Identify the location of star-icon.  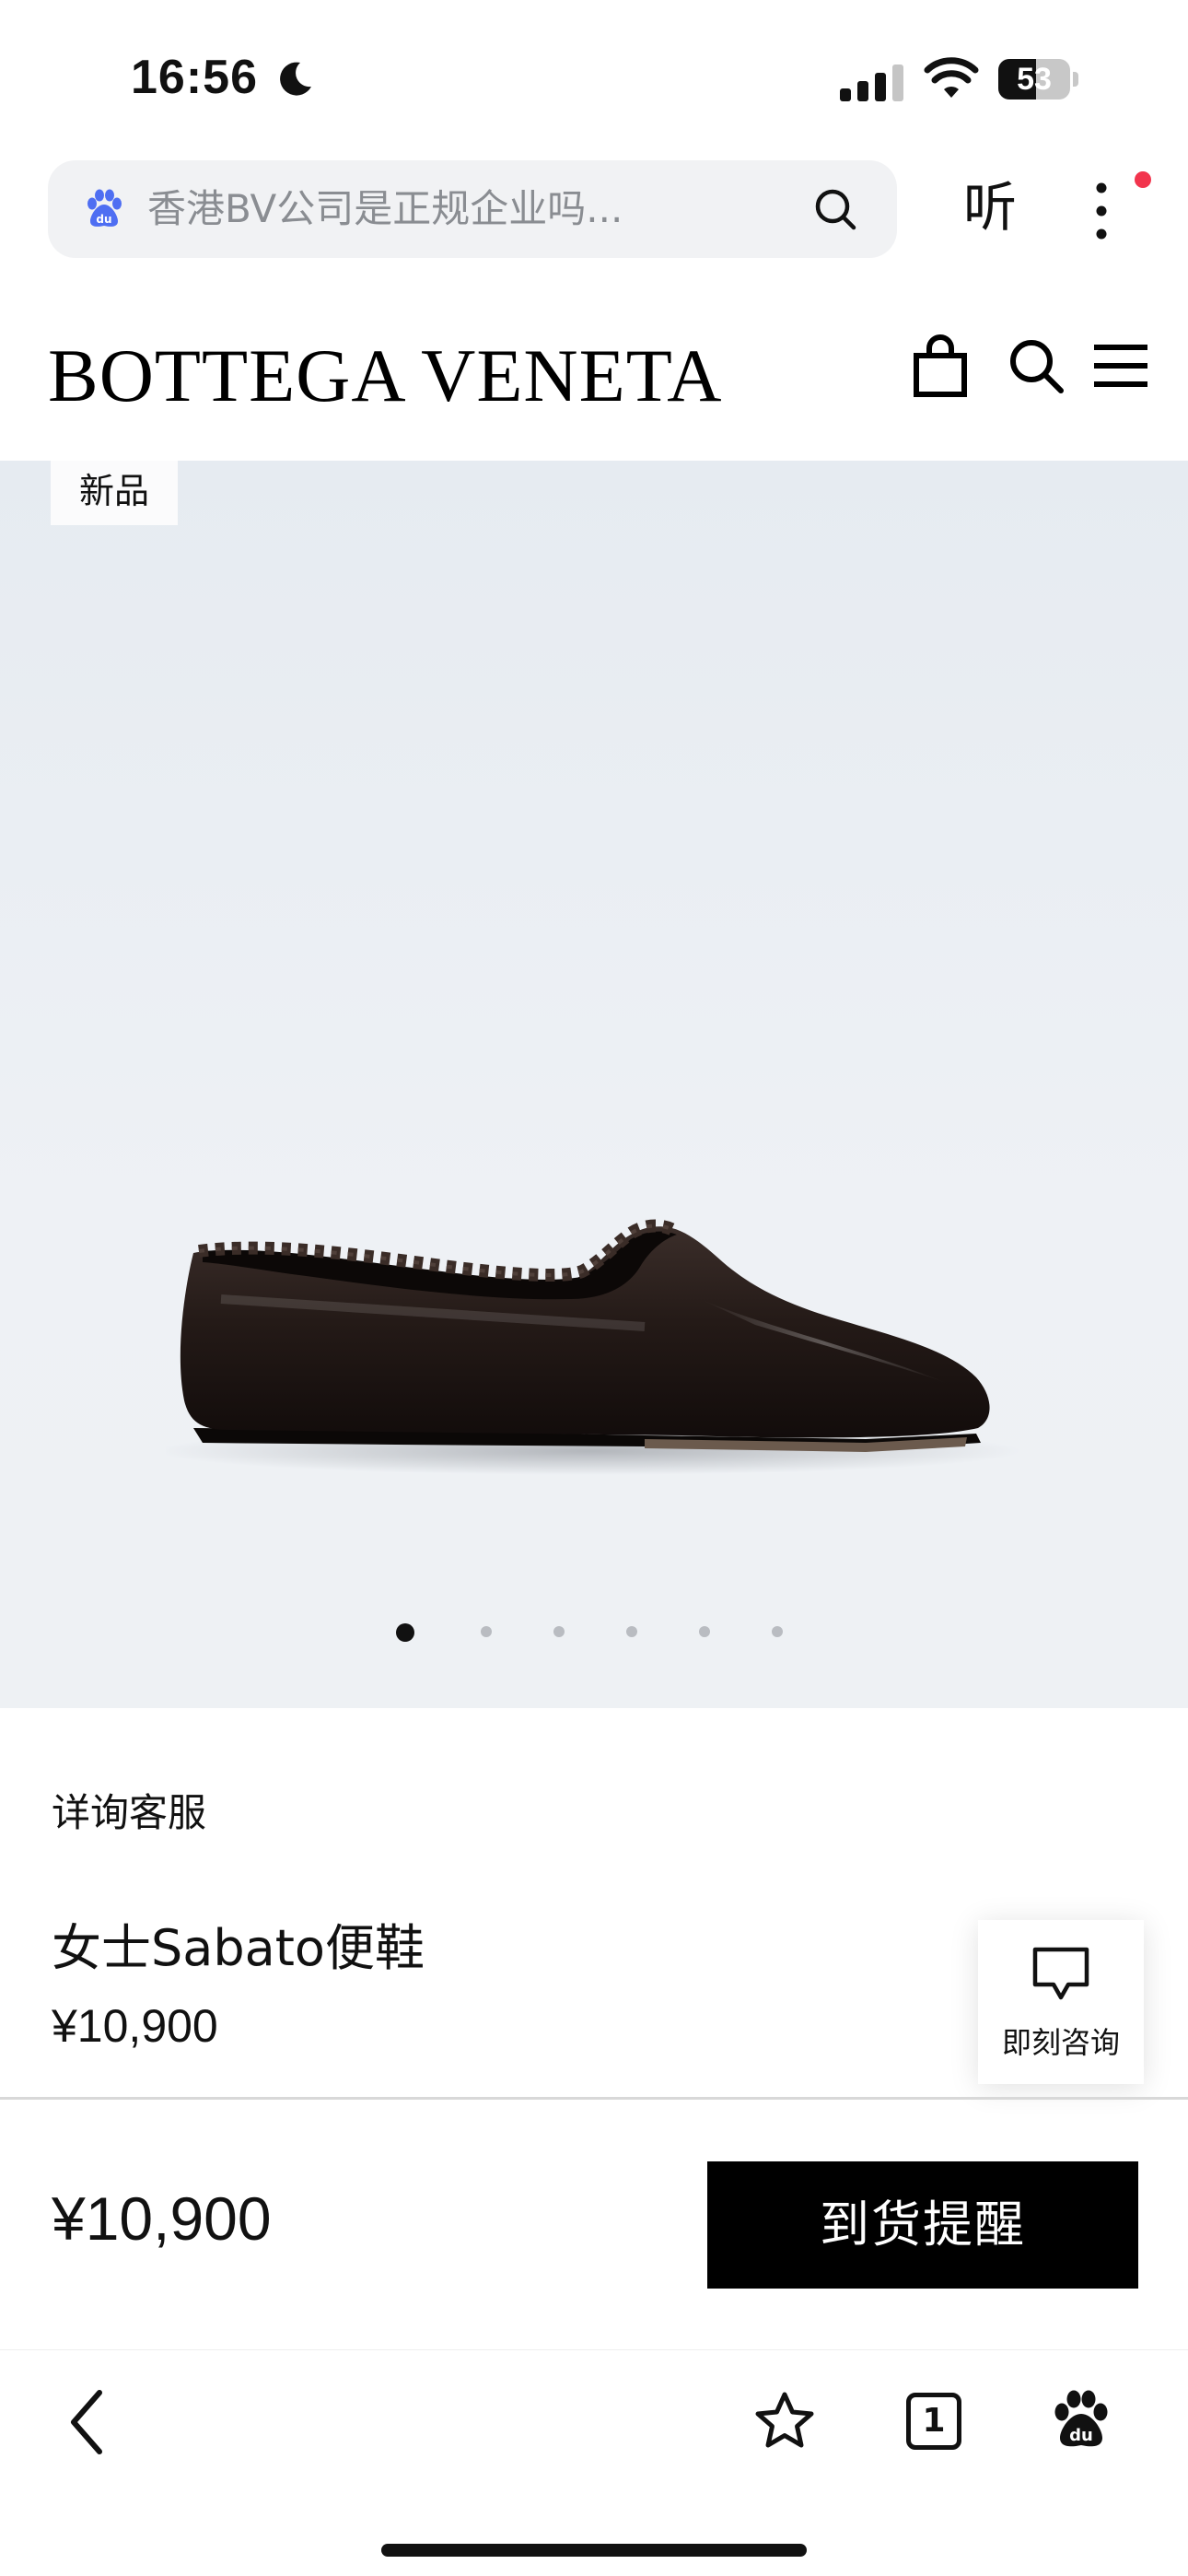
(784, 2421).